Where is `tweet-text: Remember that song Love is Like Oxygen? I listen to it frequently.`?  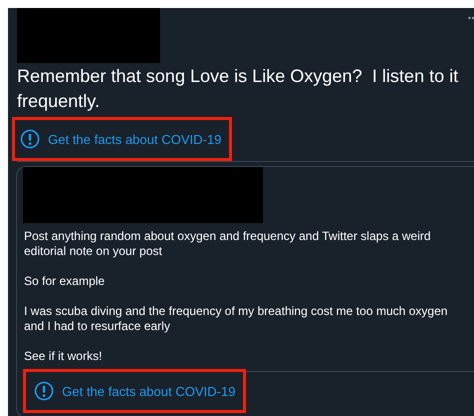 tweet-text: Remember that song Love is Like Oxygen? I listen to it frequently. is located at coordinates (238, 89).